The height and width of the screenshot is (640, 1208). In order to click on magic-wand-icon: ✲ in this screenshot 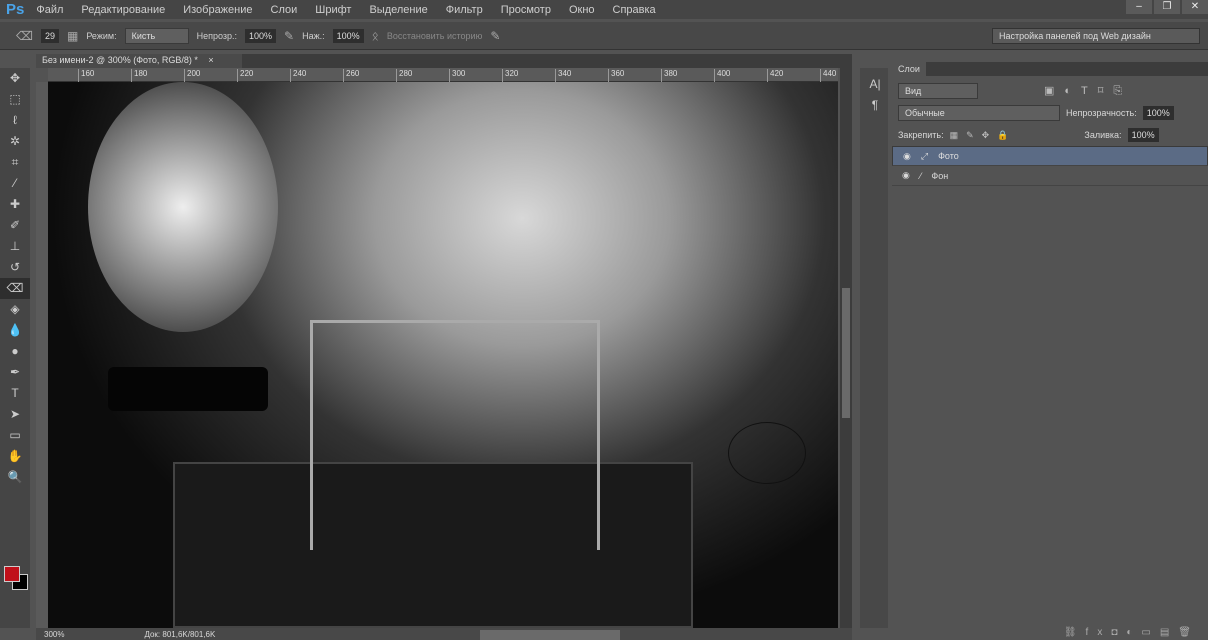, I will do `click(15, 141)`.